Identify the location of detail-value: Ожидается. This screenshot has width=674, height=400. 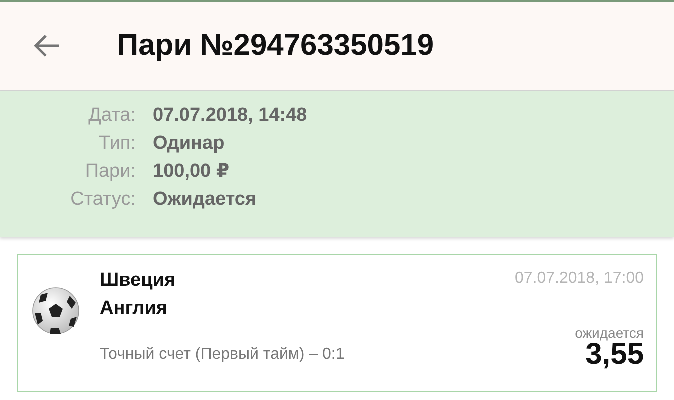
(205, 199).